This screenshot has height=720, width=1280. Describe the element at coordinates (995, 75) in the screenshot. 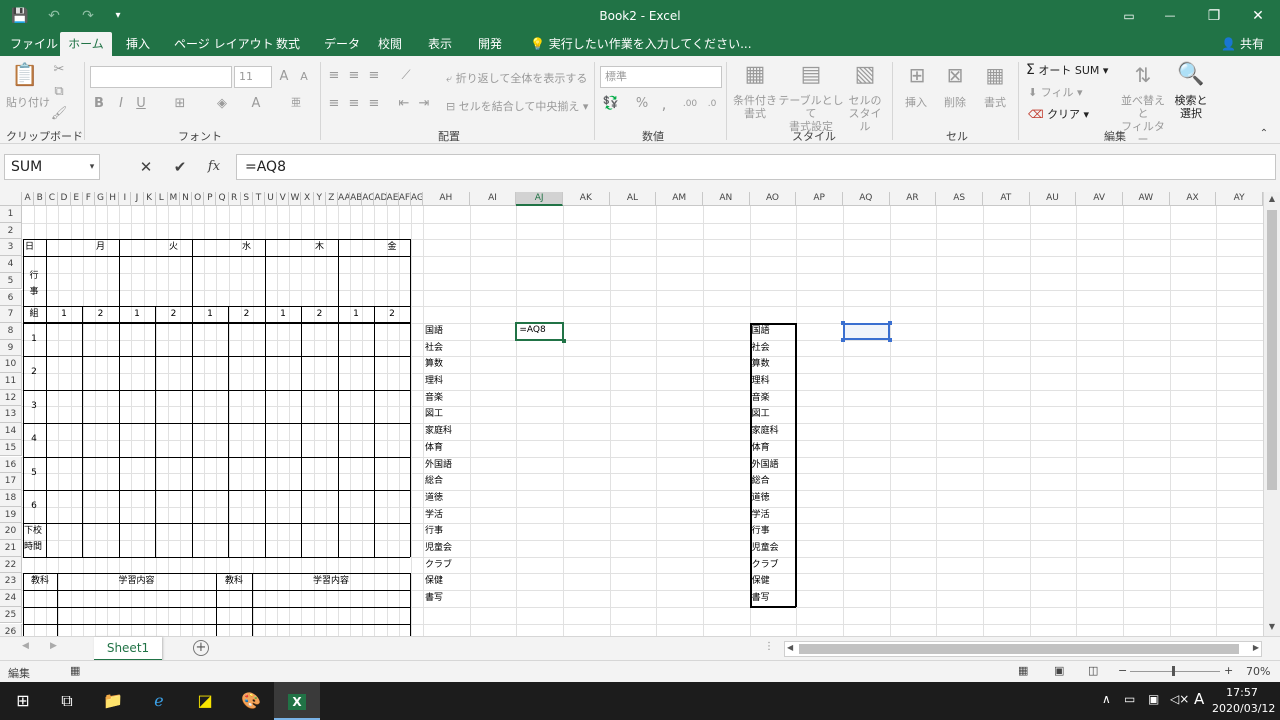

I see `format-cells-icon: ▦` at that location.